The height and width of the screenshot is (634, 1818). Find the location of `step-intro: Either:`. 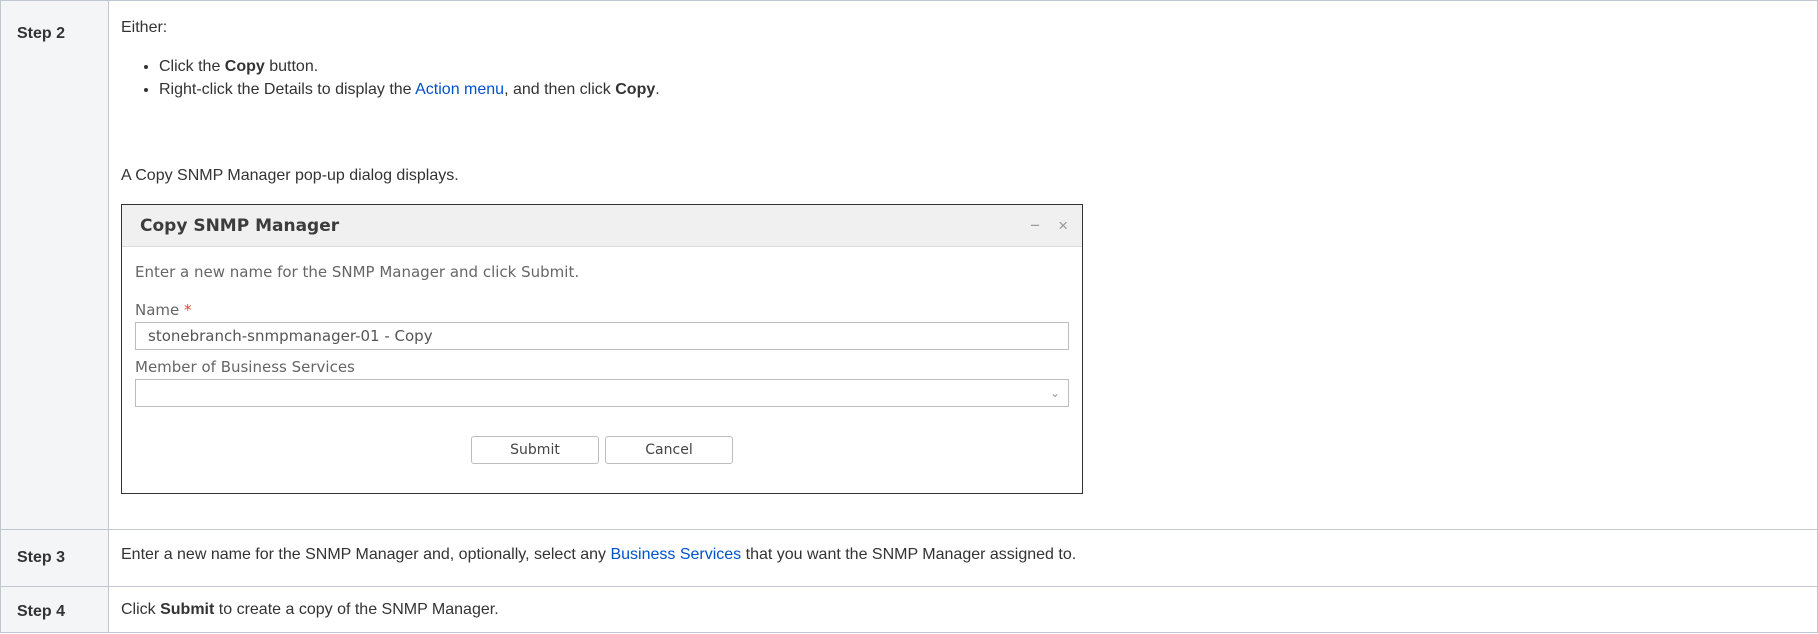

step-intro: Either: is located at coordinates (144, 27).